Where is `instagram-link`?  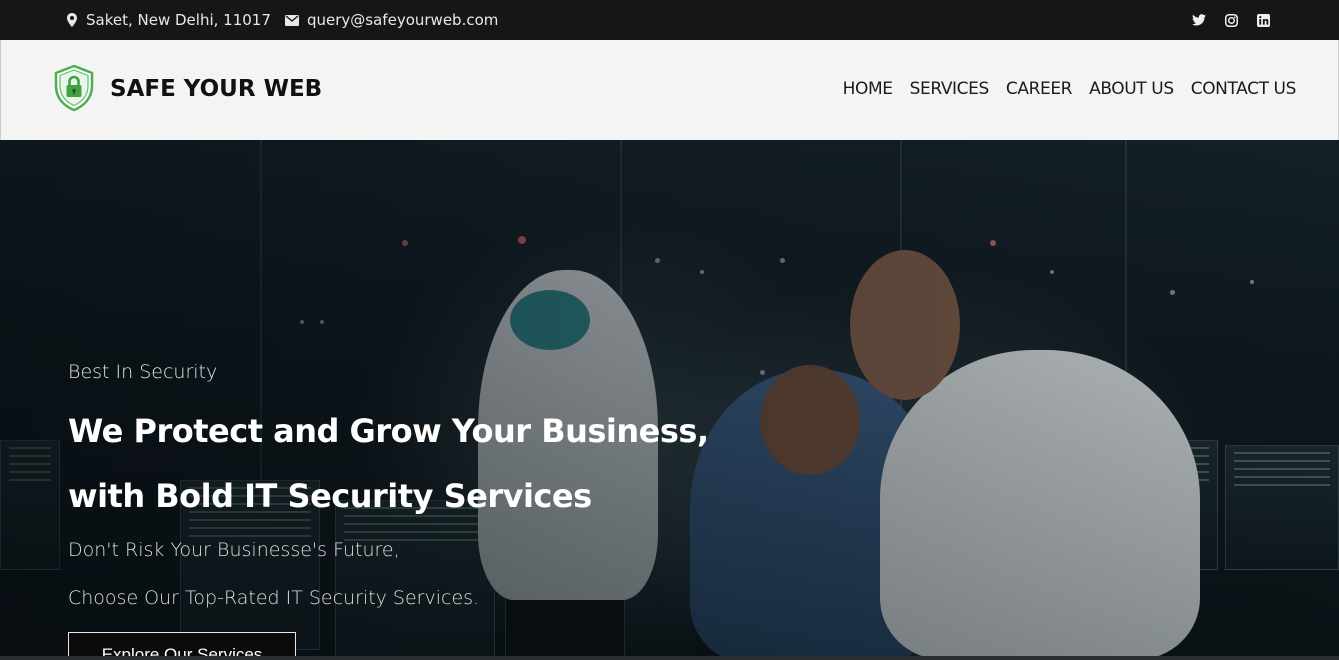
instagram-link is located at coordinates (1235, 20).